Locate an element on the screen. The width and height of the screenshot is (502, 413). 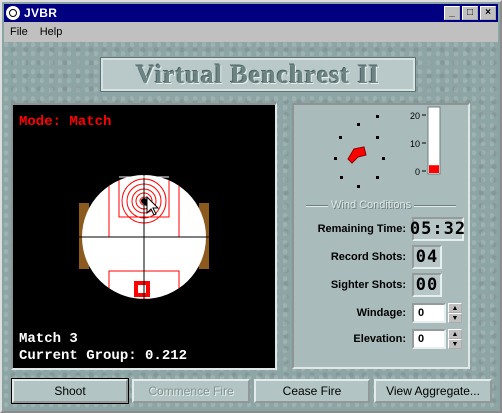
shoot-button: Shoot is located at coordinates (70, 391).